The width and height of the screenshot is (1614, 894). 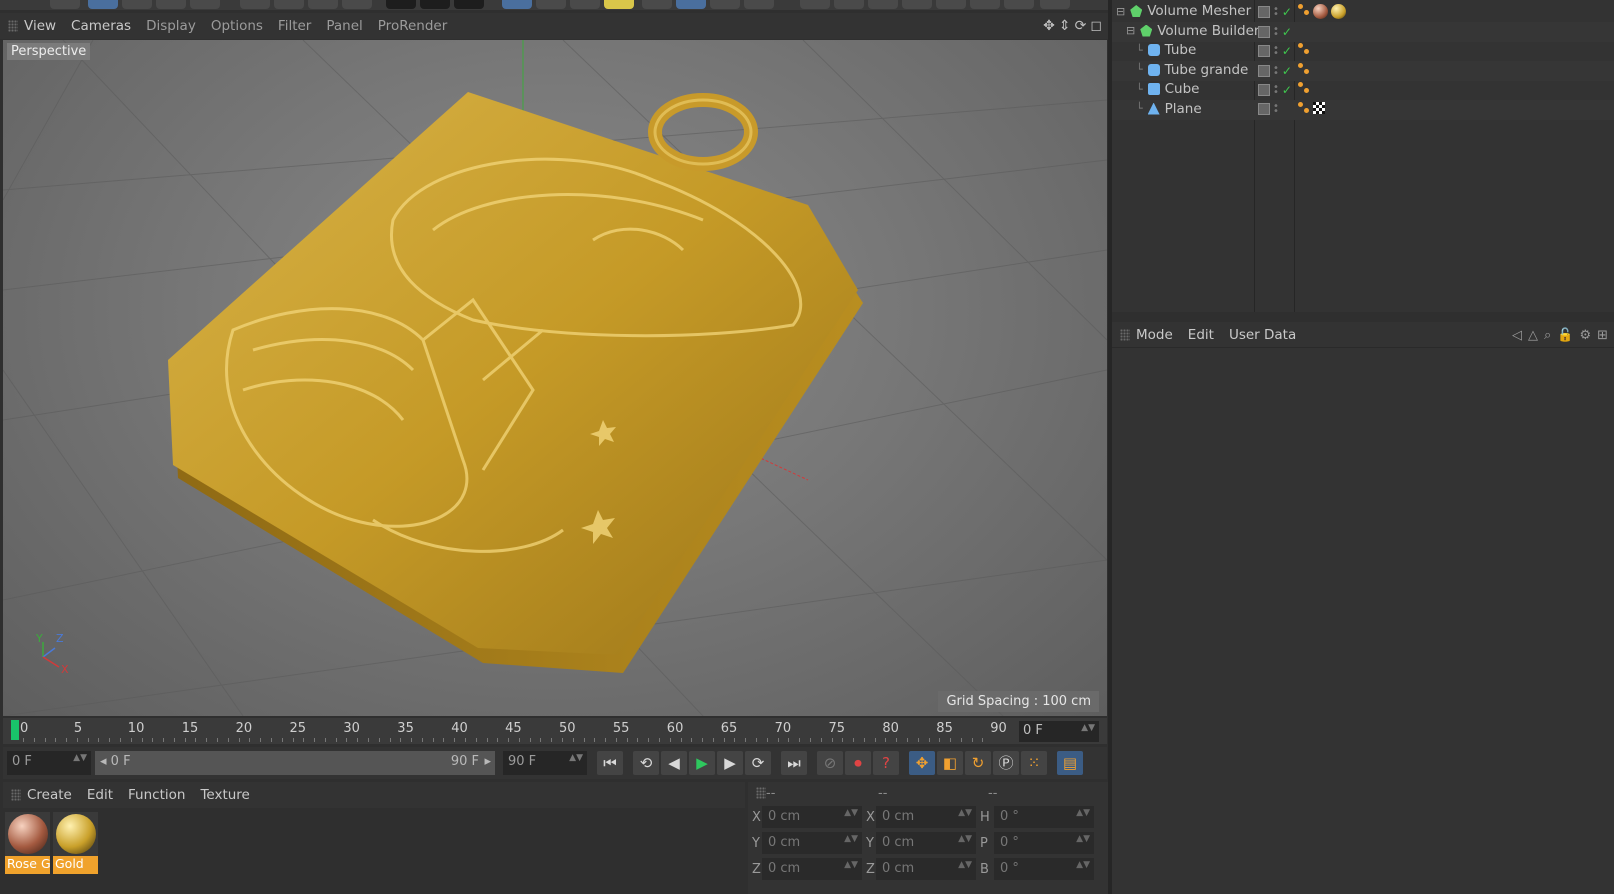 What do you see at coordinates (101, 26) in the screenshot?
I see `menu-cameras: Cameras` at bounding box center [101, 26].